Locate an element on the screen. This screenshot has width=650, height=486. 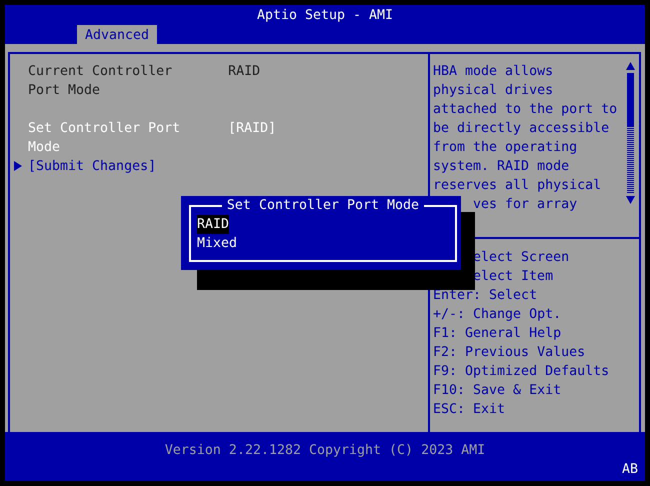
key-hint: F1: General Help is located at coordinates (497, 334).